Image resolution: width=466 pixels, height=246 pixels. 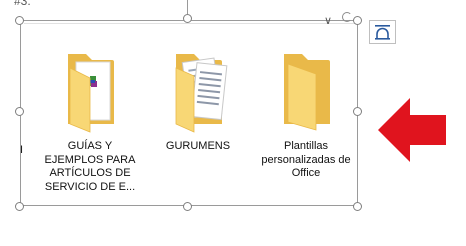 I want to click on chevron-down-icon: ∨, so click(x=328, y=20).